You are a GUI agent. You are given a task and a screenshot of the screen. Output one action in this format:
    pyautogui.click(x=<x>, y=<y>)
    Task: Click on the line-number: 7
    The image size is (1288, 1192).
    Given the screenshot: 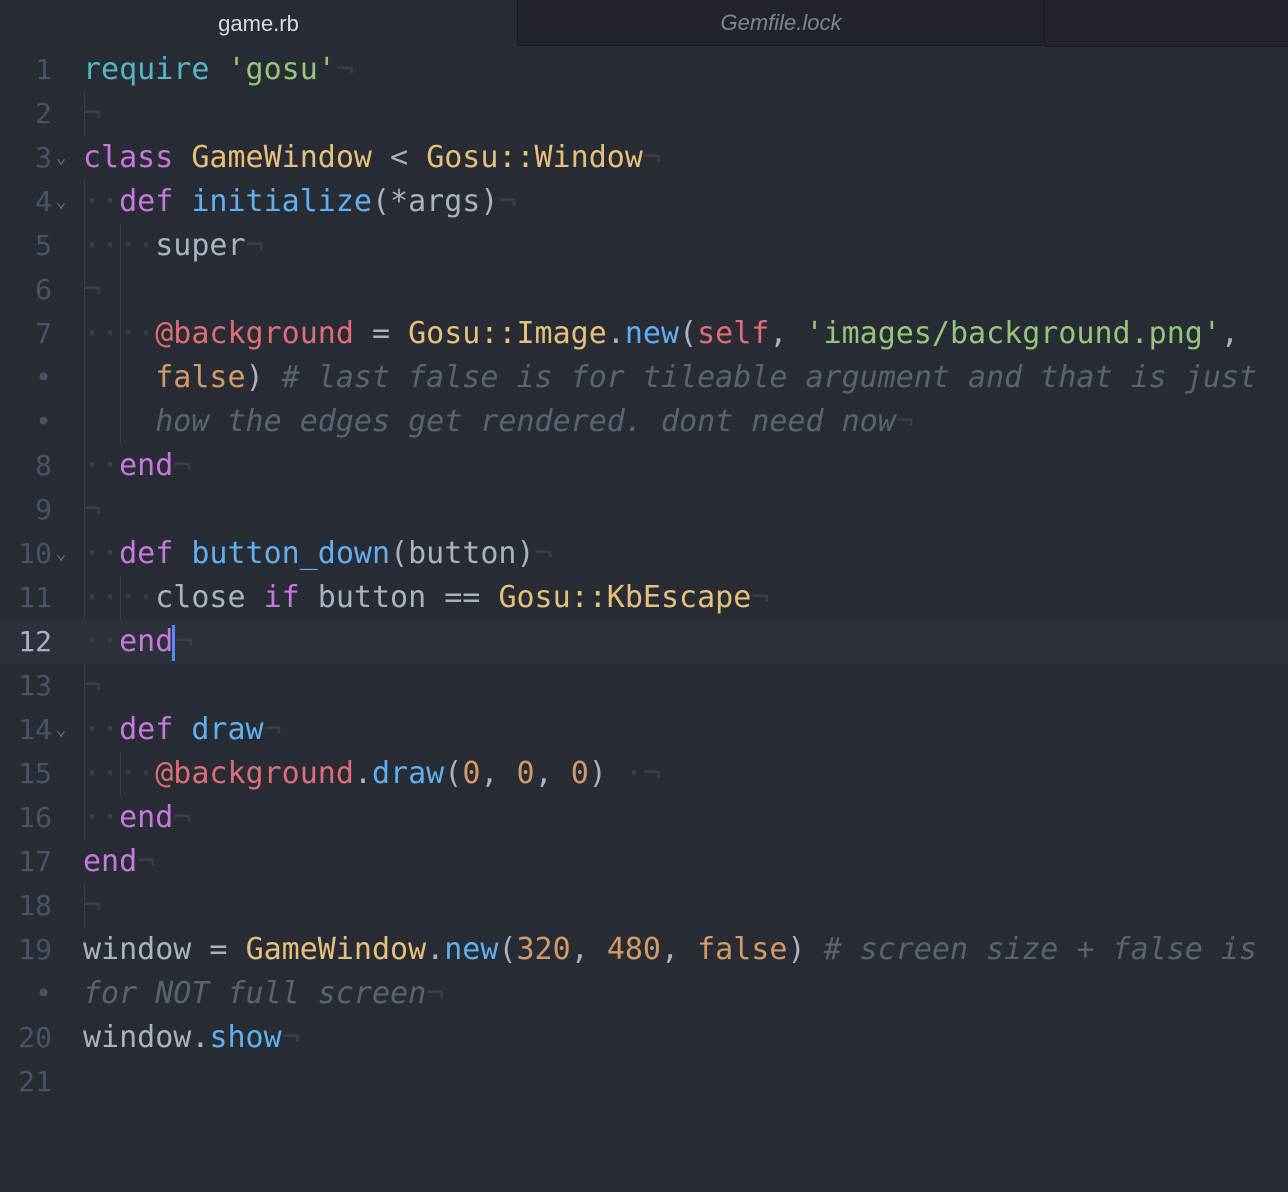 What is the action you would take?
    pyautogui.click(x=43, y=333)
    